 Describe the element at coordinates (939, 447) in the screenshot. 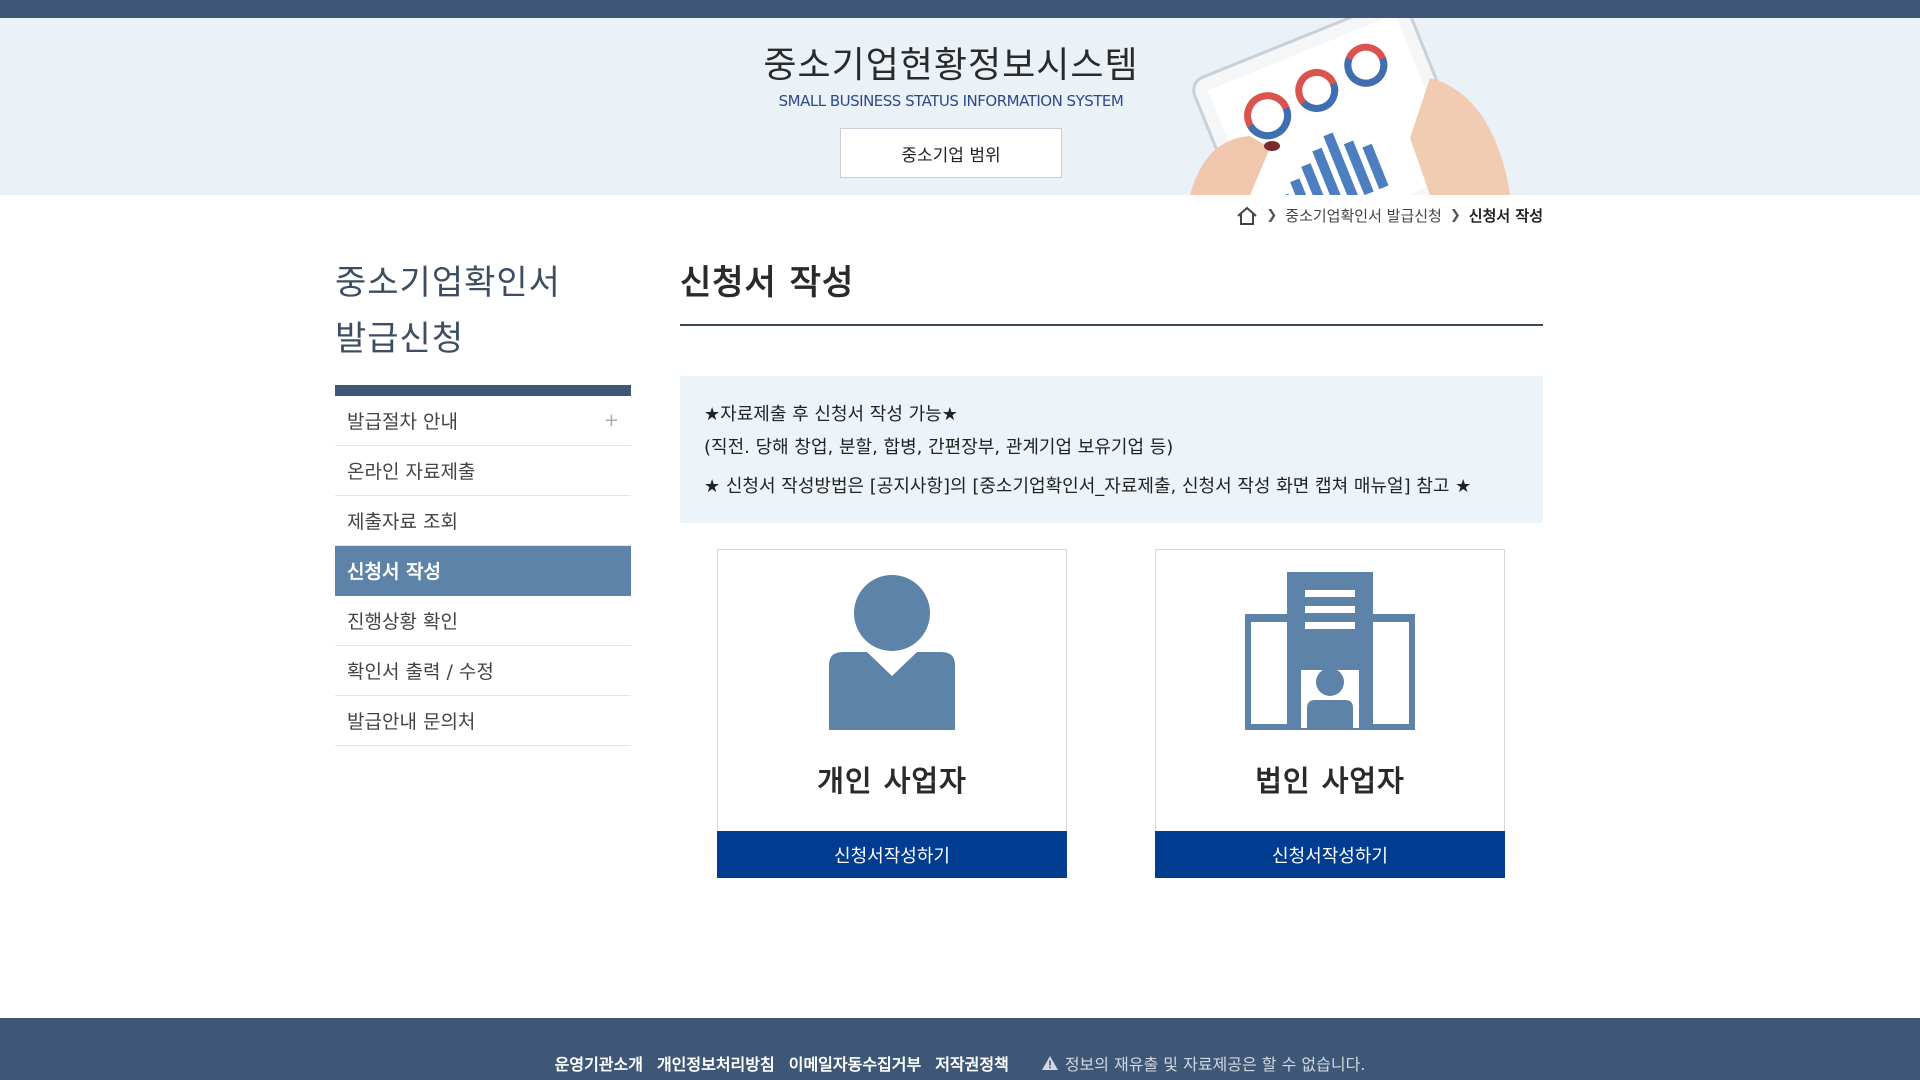

I see `notice-line-2: (직전. 당해 창업, 분할, 합병, 간편장부, 관계기업 보유기업 등)` at that location.